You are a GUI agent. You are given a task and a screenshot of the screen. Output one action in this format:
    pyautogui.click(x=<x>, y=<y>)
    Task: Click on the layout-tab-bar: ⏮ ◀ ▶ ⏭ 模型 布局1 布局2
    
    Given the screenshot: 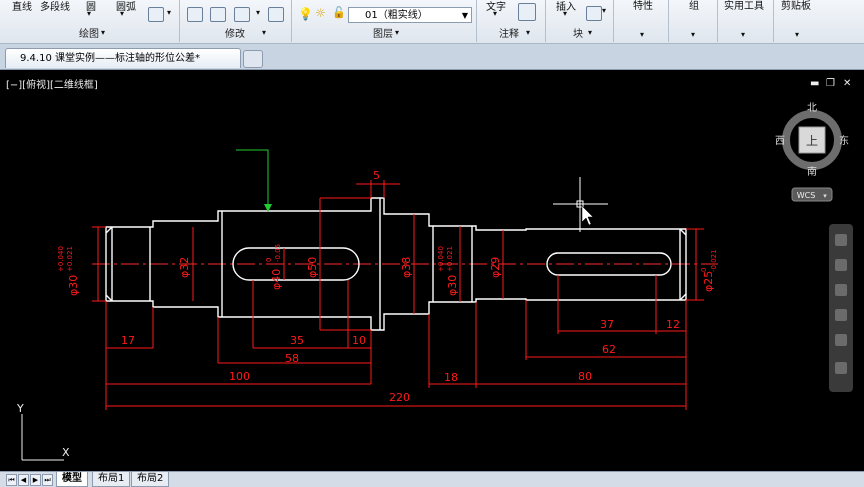 What is the action you would take?
    pyautogui.click(x=432, y=479)
    